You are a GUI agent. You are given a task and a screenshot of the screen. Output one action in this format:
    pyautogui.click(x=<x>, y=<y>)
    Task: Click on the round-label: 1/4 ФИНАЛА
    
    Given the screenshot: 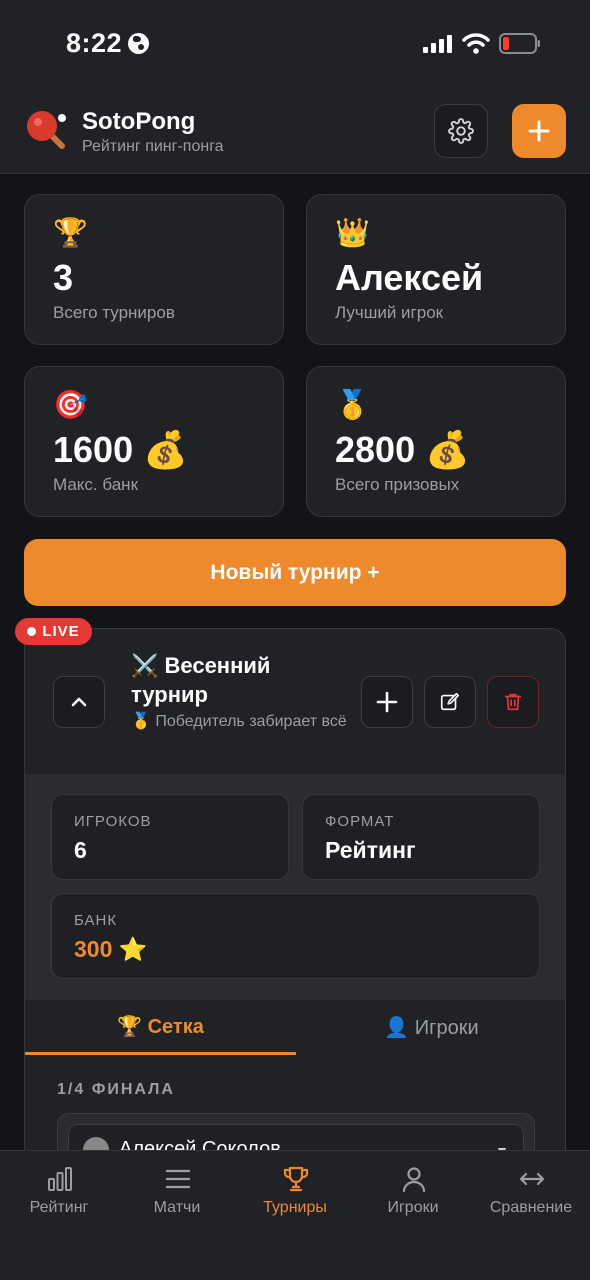 What is the action you would take?
    pyautogui.click(x=116, y=1089)
    